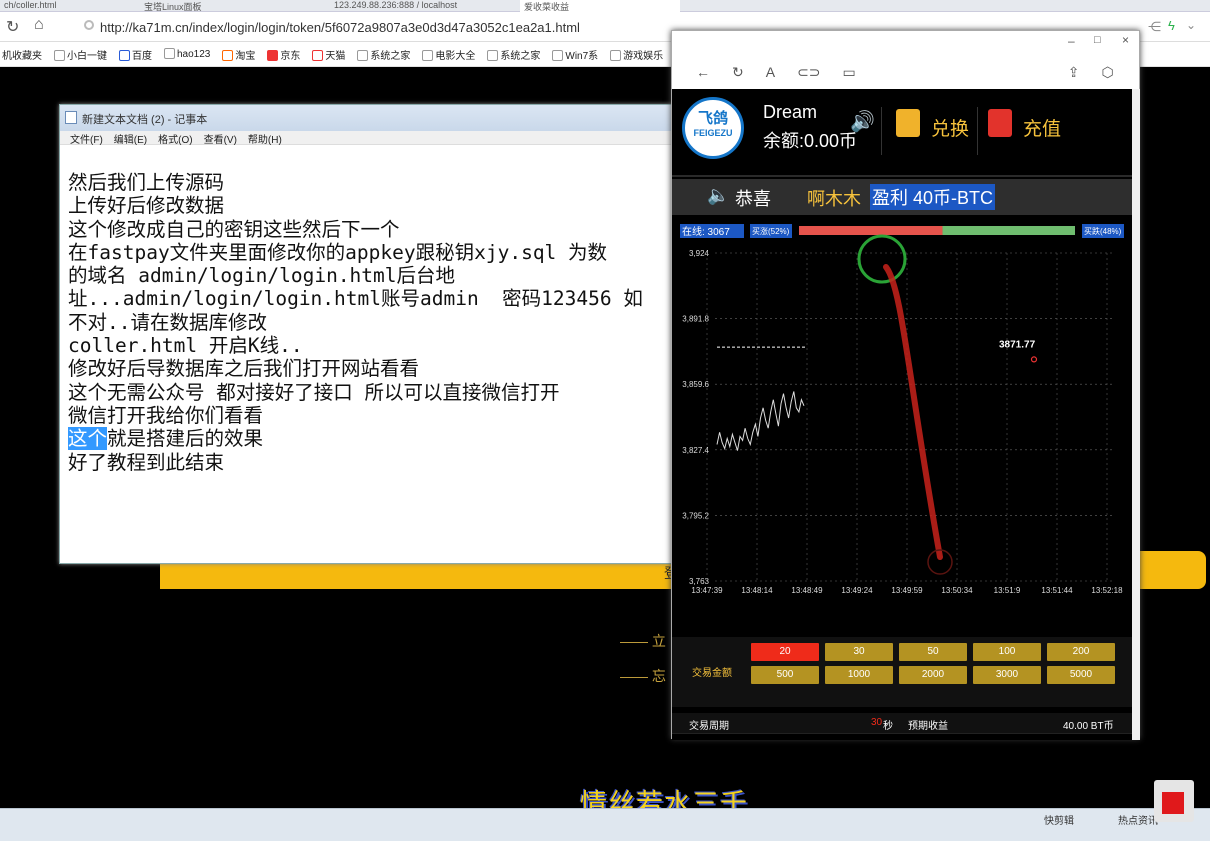 The image size is (1210, 841). Describe the element at coordinates (146, 182) in the screenshot. I see `text-line: 然后我们上传源码` at that location.